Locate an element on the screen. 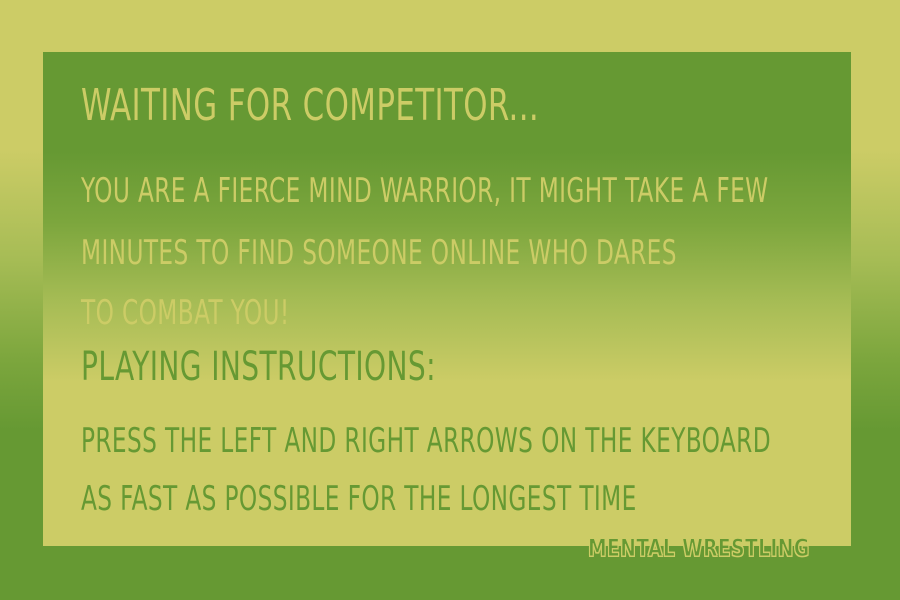 This screenshot has width=900, height=600. waiting-message-line: to combat you! is located at coordinates (185, 313).